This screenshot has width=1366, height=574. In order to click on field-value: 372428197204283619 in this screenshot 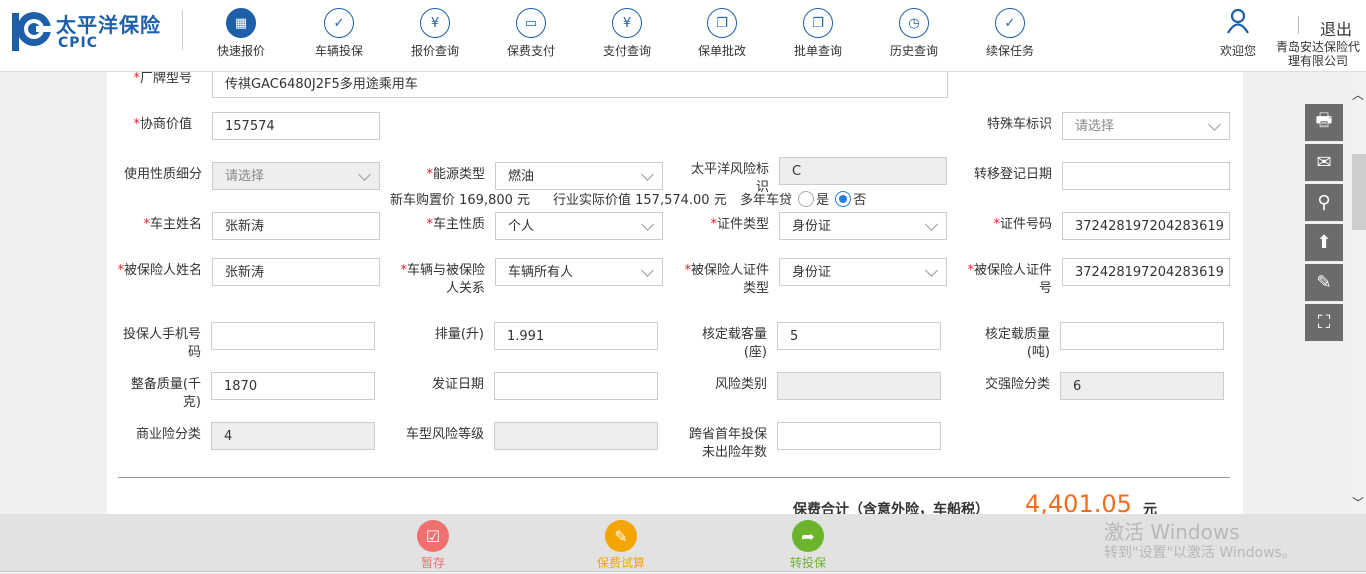, I will do `click(1149, 226)`.